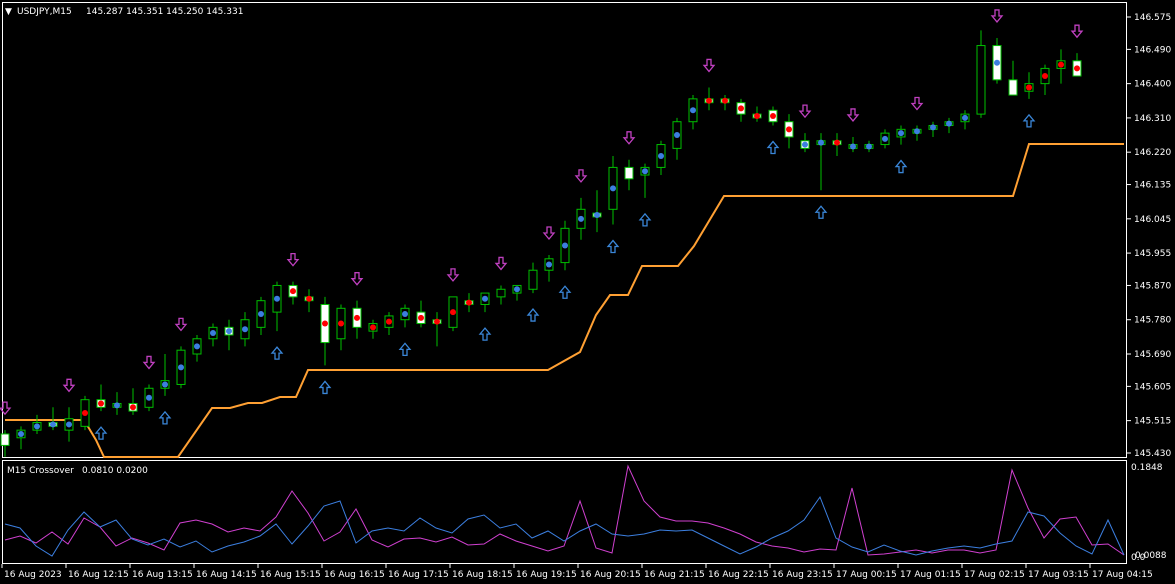 The height and width of the screenshot is (584, 1175). What do you see at coordinates (290, 575) in the screenshot?
I see `time-tick-label: 16 Aug 15:15` at bounding box center [290, 575].